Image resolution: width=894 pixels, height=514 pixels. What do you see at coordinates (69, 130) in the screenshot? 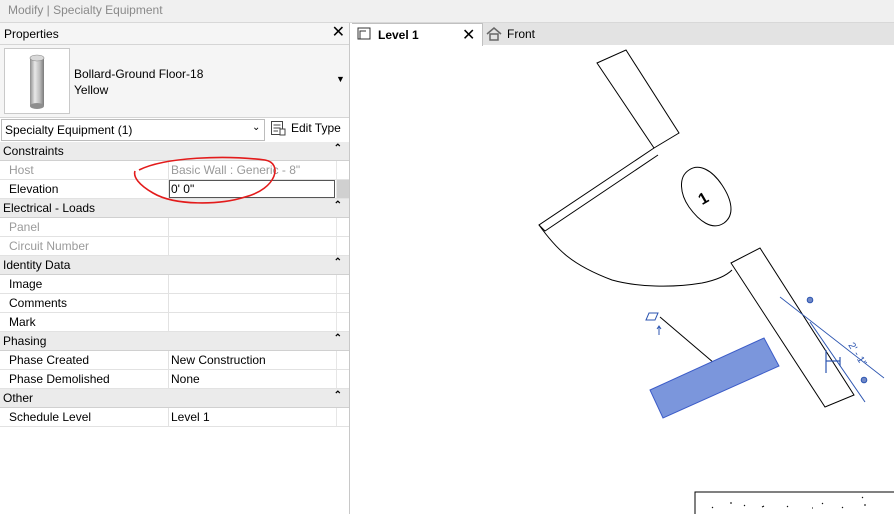
I see `selection-filter-value: Specialty Equipment (1)` at bounding box center [69, 130].